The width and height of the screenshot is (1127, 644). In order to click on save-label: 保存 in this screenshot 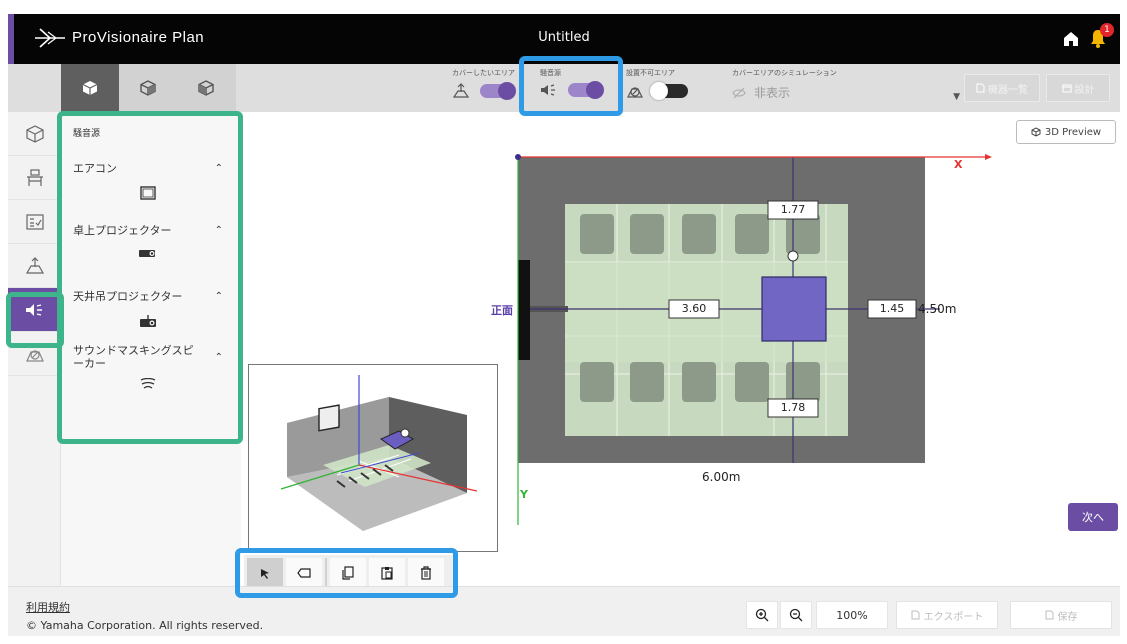, I will do `click(1067, 617)`.